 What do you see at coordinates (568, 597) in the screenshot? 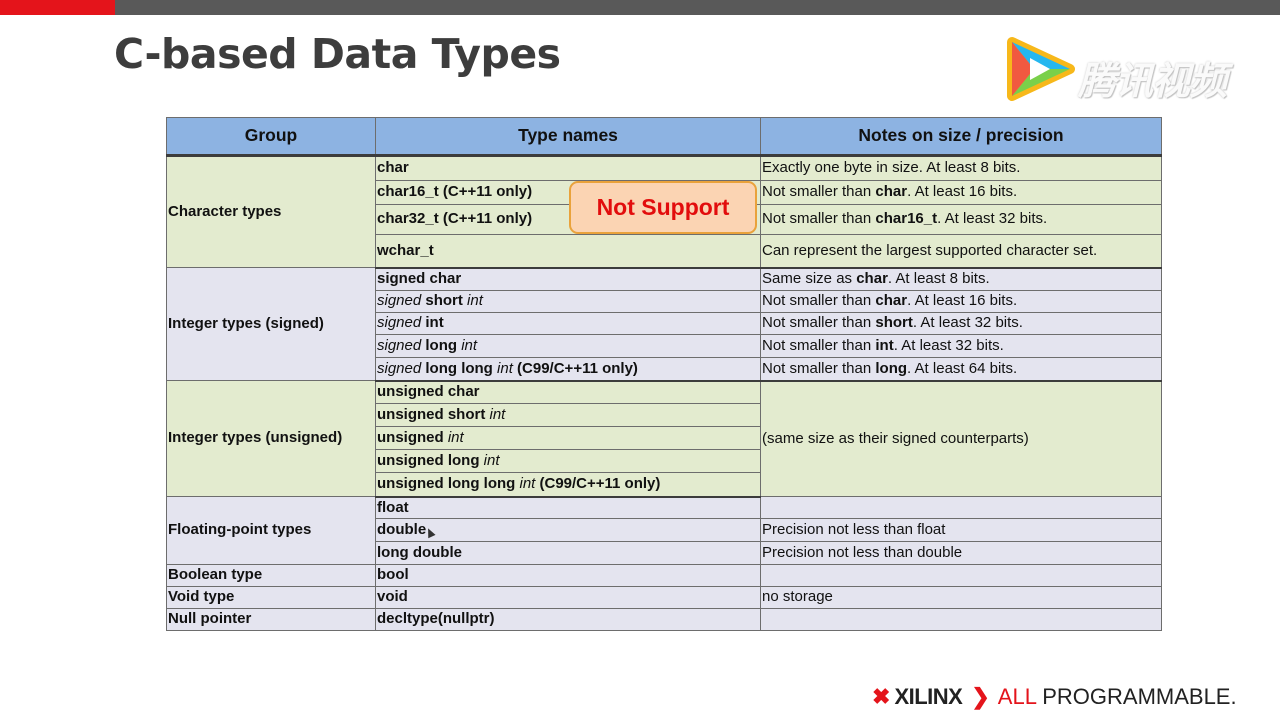
I see `type-void: void` at bounding box center [568, 597].